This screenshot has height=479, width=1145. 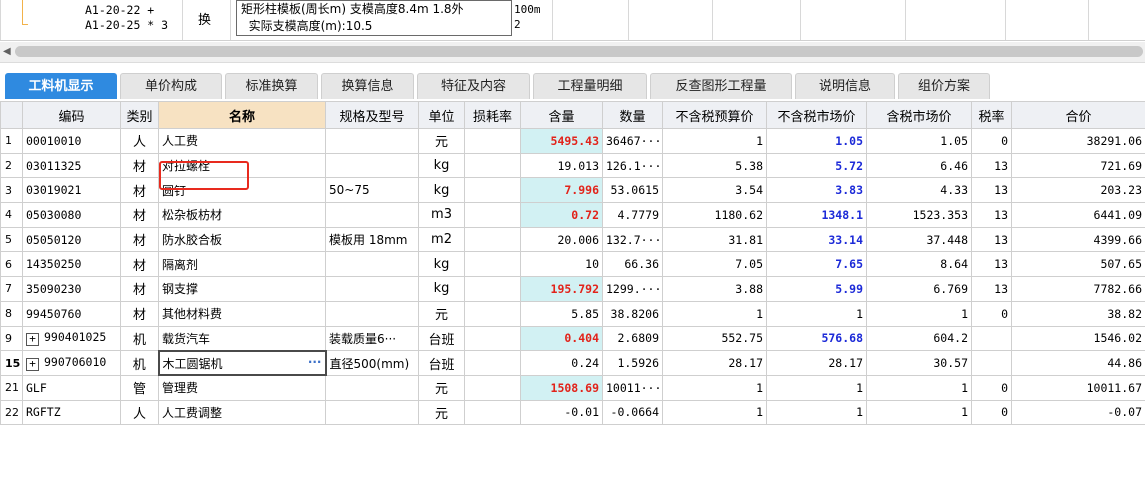 I want to click on tab-standard-conversion: 标准换算, so click(x=271, y=86).